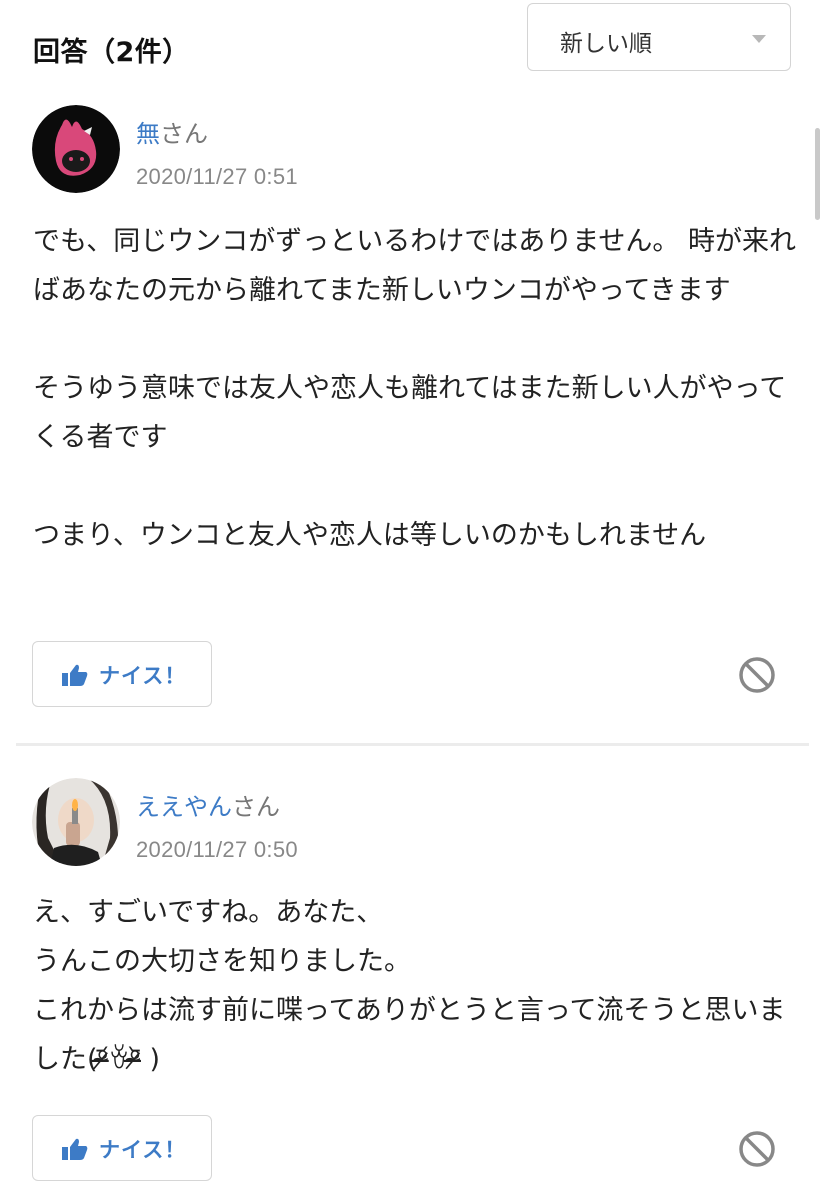  I want to click on answer-timestamp: 2020/11/27 0:50, so click(217, 849).